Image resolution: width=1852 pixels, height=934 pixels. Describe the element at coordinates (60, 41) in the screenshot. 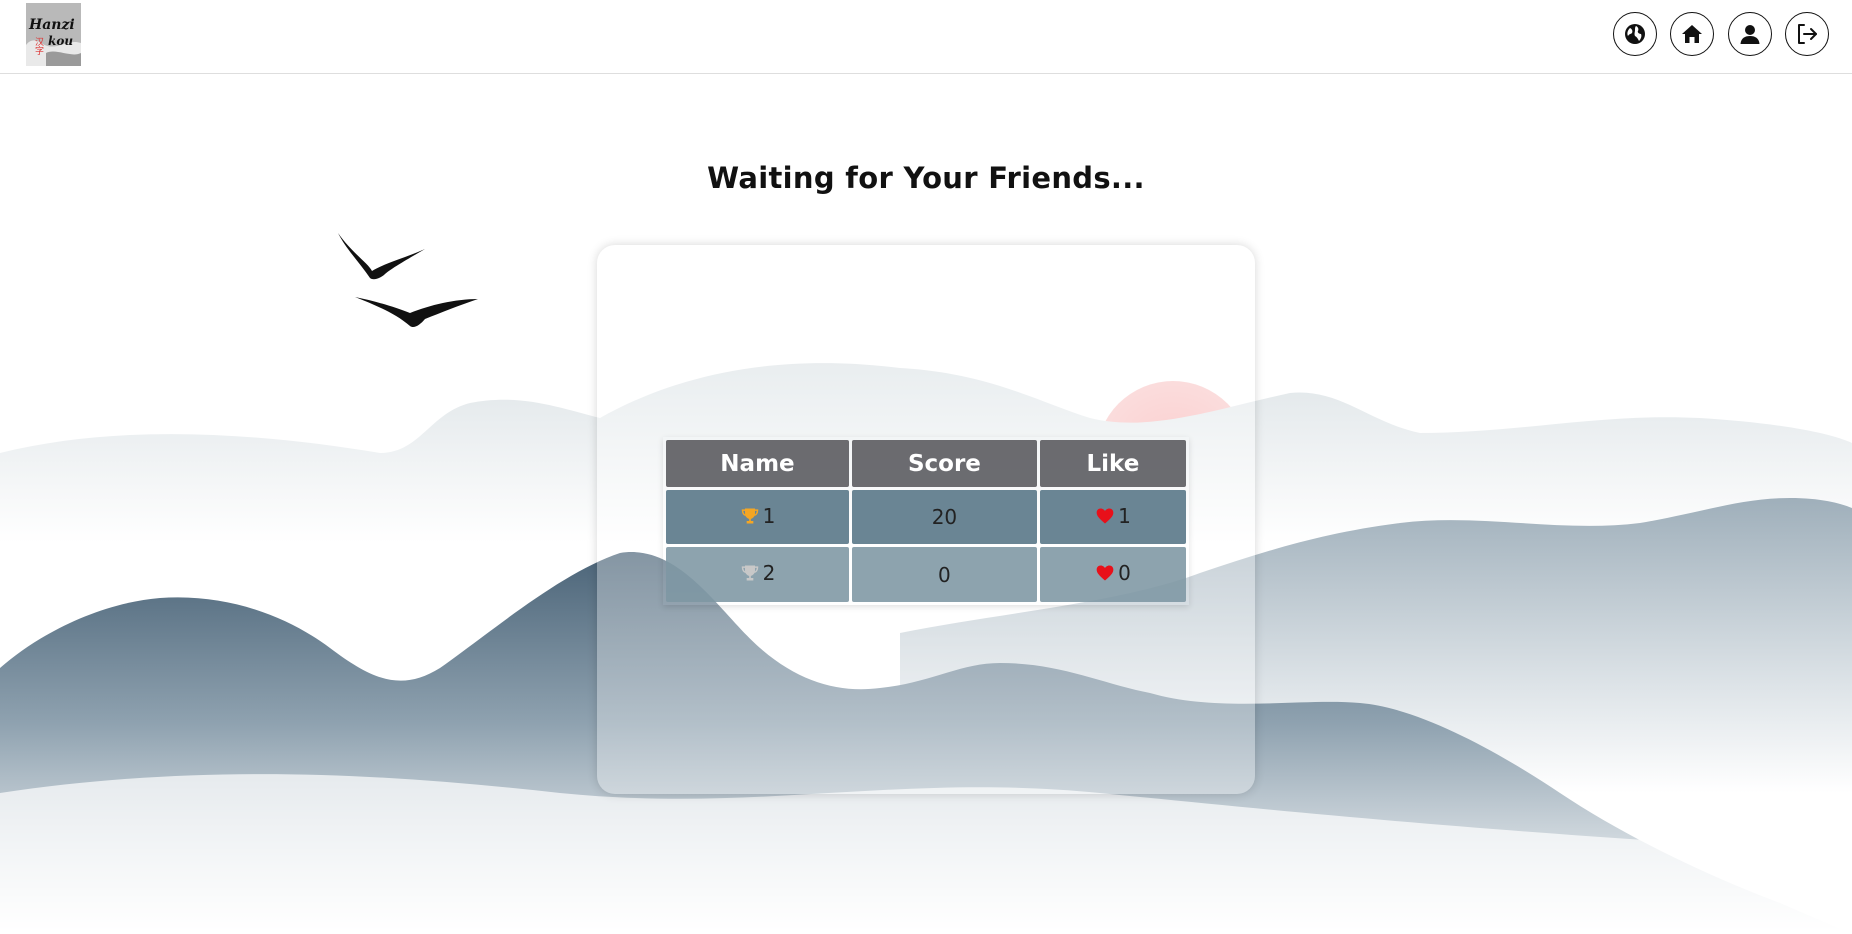

I see `svg-text: kou` at that location.